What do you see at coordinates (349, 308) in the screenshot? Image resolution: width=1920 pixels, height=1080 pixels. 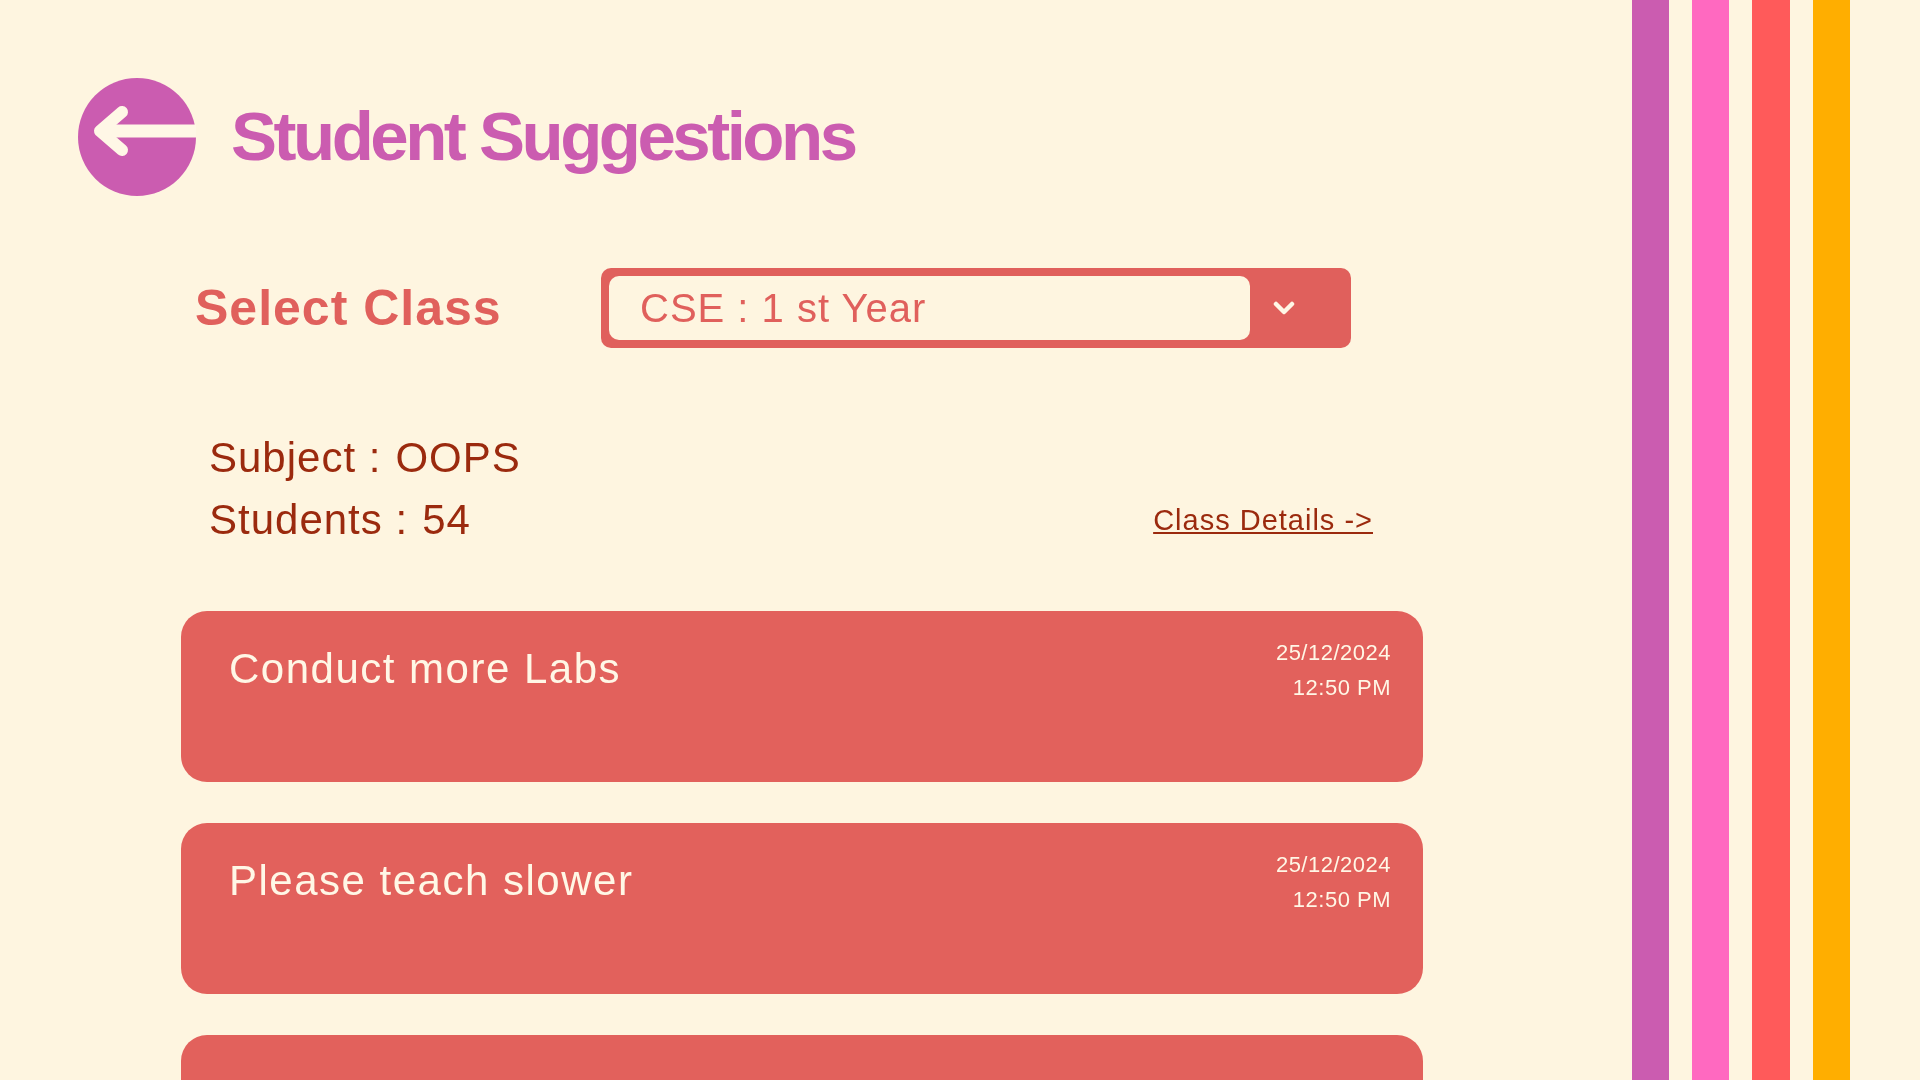 I see `select-class-label: Select Class` at bounding box center [349, 308].